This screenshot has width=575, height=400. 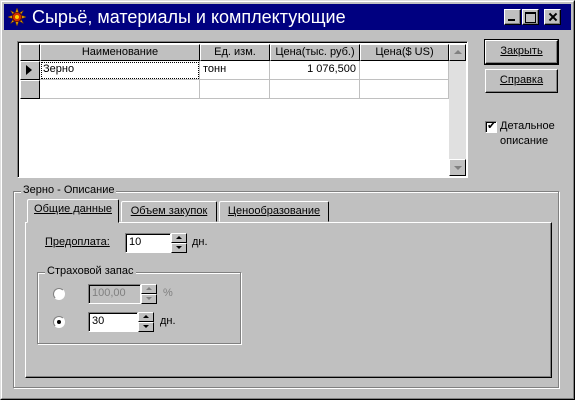 I want to click on arrow-up-icon, so click(x=458, y=52).